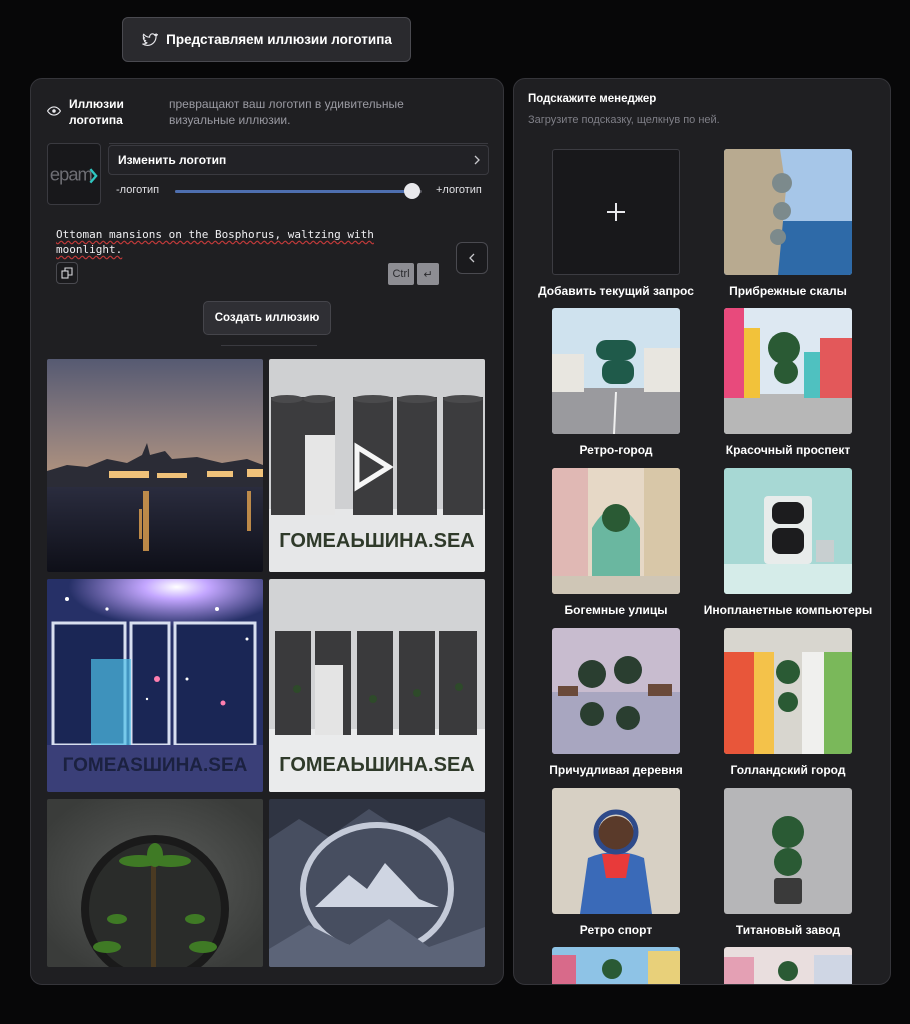 The width and height of the screenshot is (910, 1024). What do you see at coordinates (96, 112) in the screenshot?
I see `panel-title: Иллюзии логотипа` at bounding box center [96, 112].